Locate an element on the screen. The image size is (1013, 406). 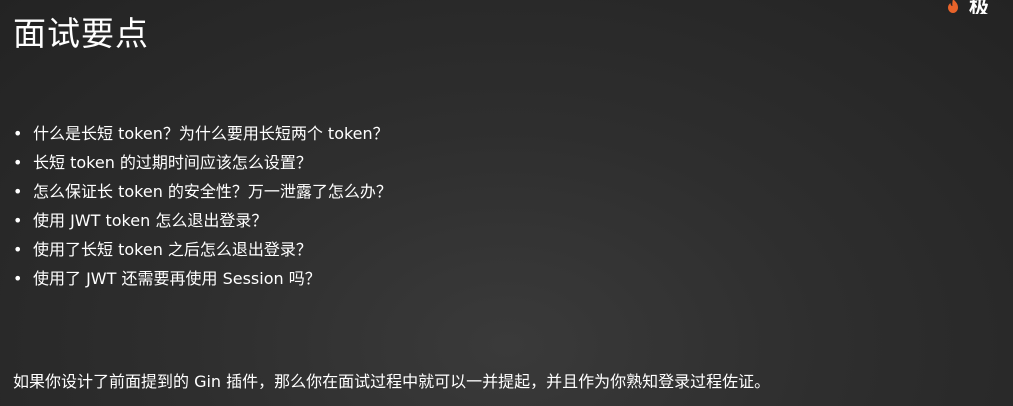
list-item-text: 什么是长短 token？为什么要用长短两个 token？ is located at coordinates (211, 133).